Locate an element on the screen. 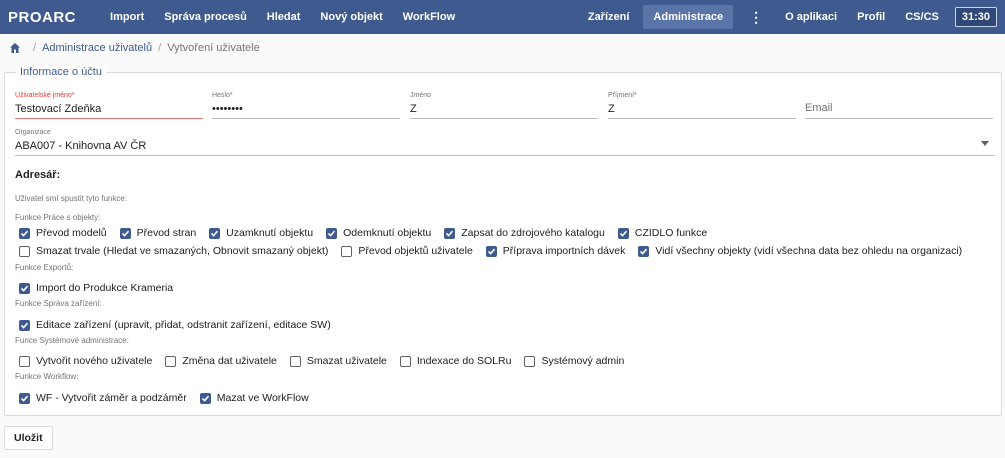 This screenshot has width=1005, height=458. functions-intro: Uživatel smí spustit tyto funkce: is located at coordinates (71, 198).